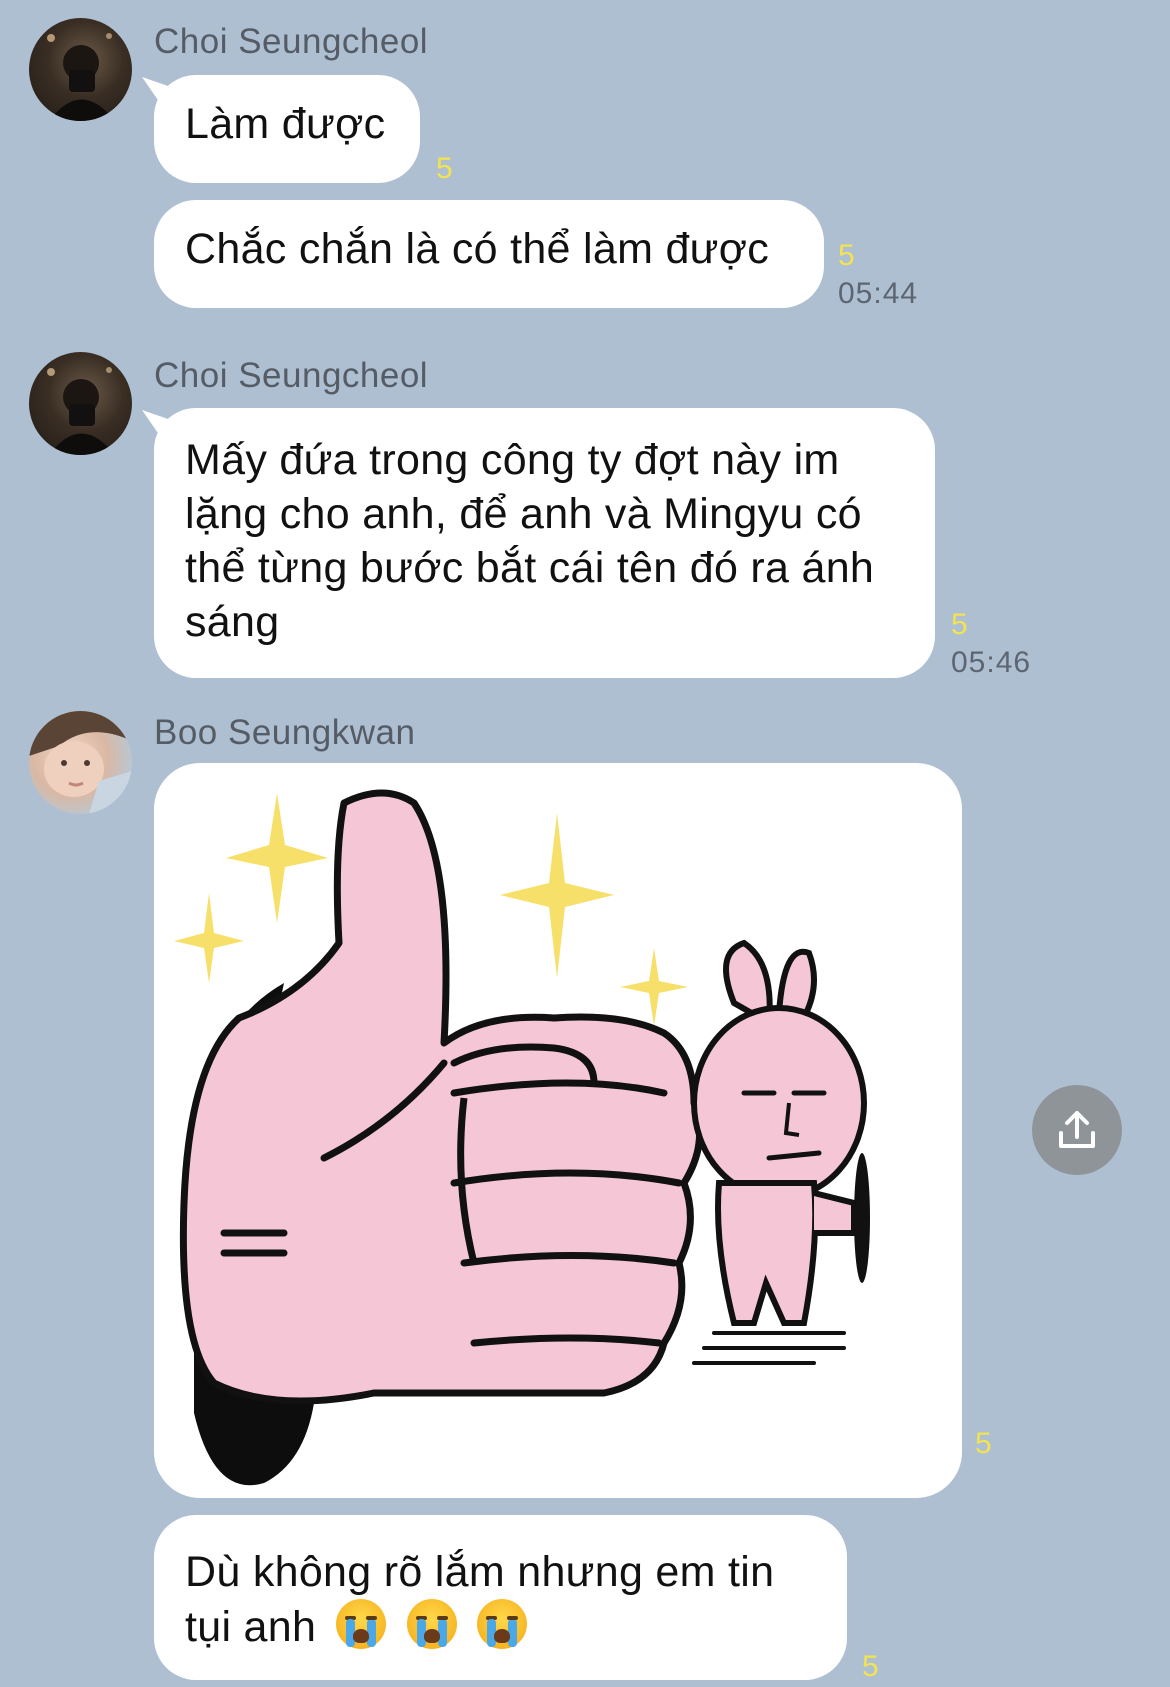  I want to click on message-text: Chắc chắn là có thể làm được, so click(477, 249).